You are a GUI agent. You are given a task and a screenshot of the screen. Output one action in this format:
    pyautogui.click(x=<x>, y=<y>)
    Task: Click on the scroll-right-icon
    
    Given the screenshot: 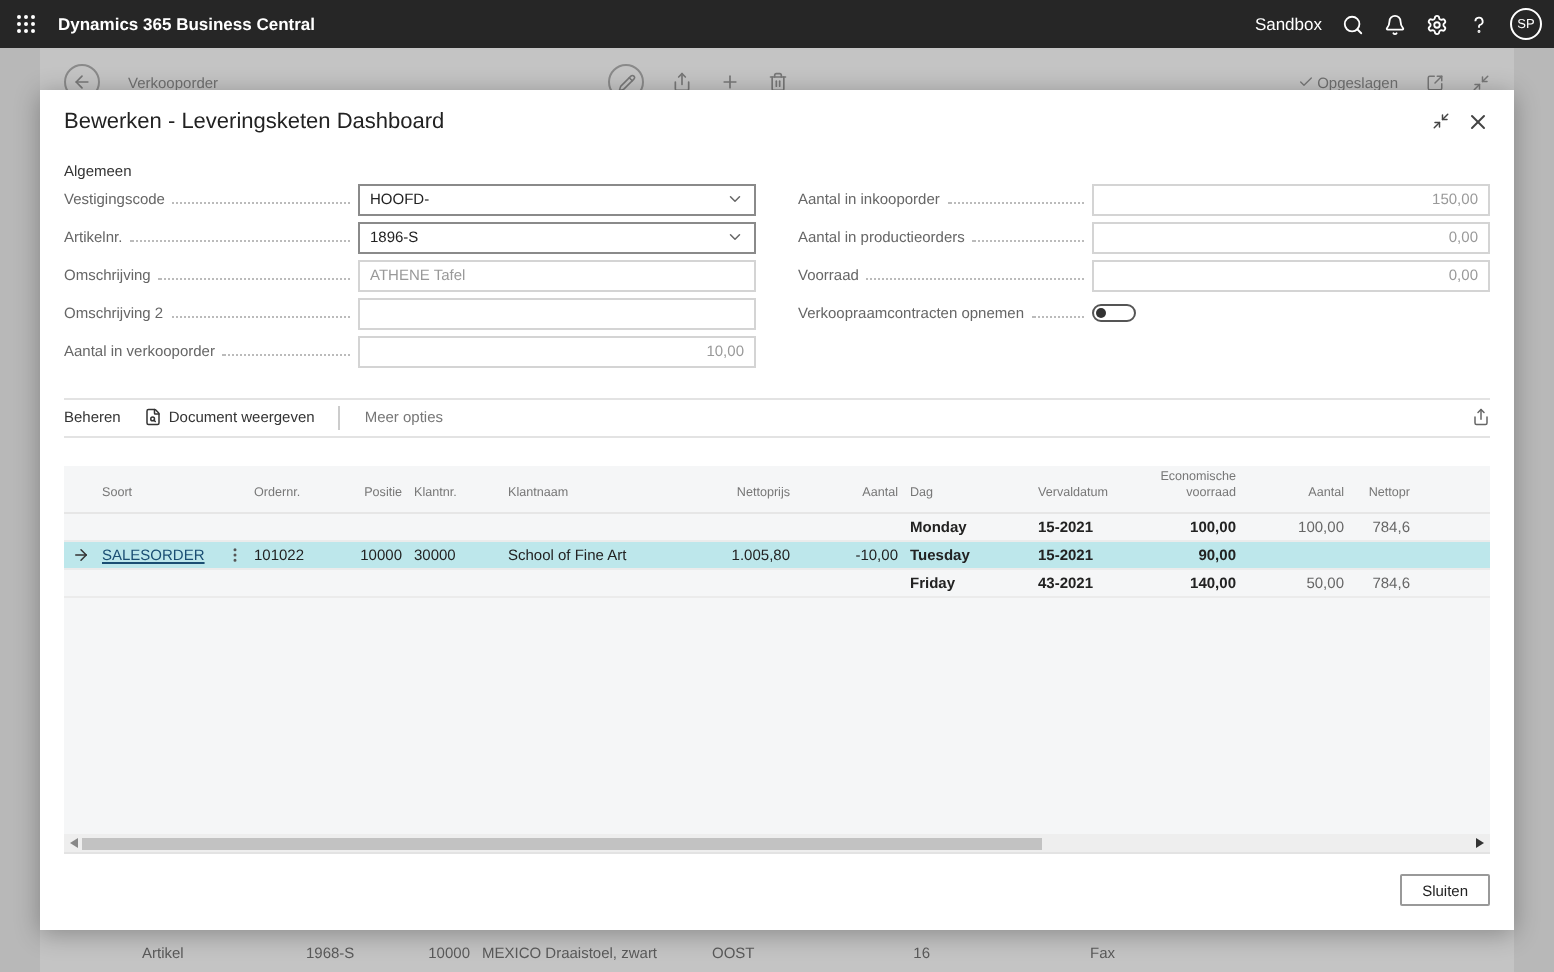 What is the action you would take?
    pyautogui.click(x=1480, y=843)
    